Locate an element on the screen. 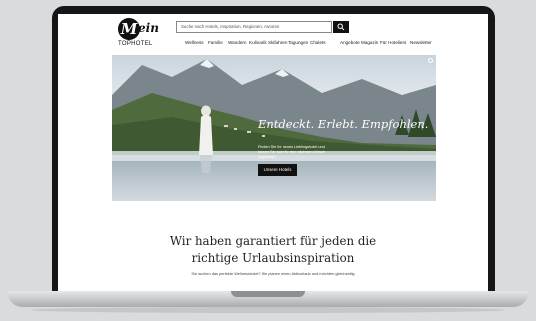 The width and height of the screenshot is (536, 321). search-button is located at coordinates (341, 27).